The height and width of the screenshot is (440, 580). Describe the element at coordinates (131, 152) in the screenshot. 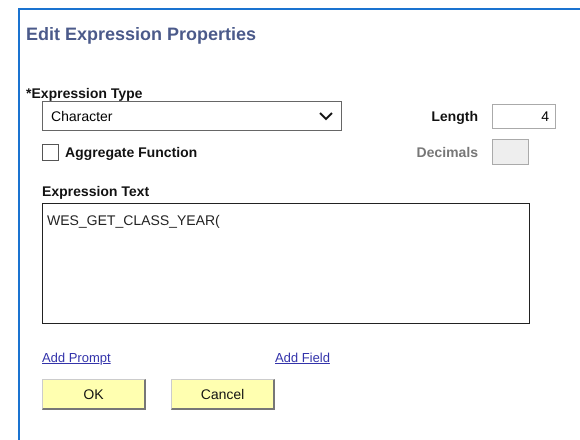

I see `checkbox-label: Aggregate Function` at that location.